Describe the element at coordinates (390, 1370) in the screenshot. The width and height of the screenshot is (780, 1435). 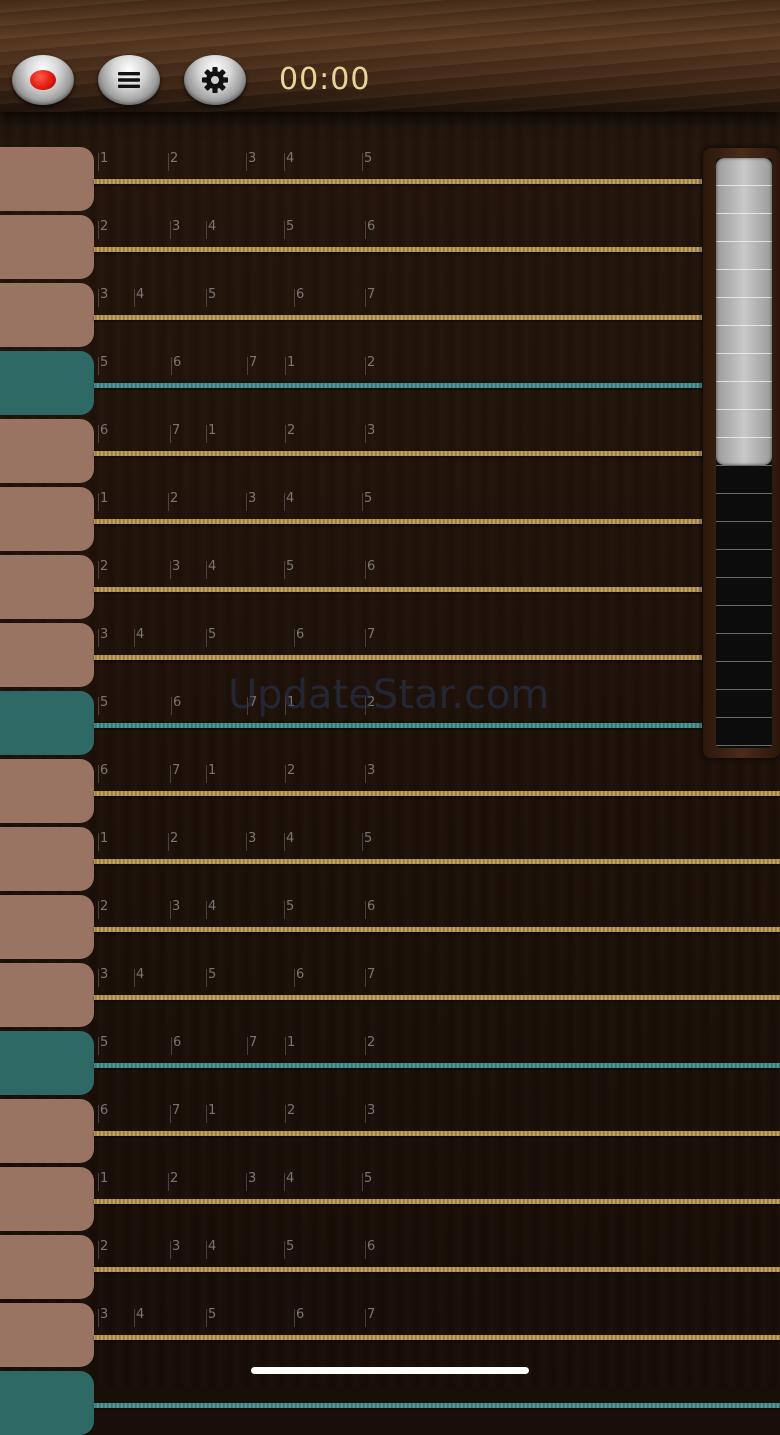
I see `home-indicator` at that location.